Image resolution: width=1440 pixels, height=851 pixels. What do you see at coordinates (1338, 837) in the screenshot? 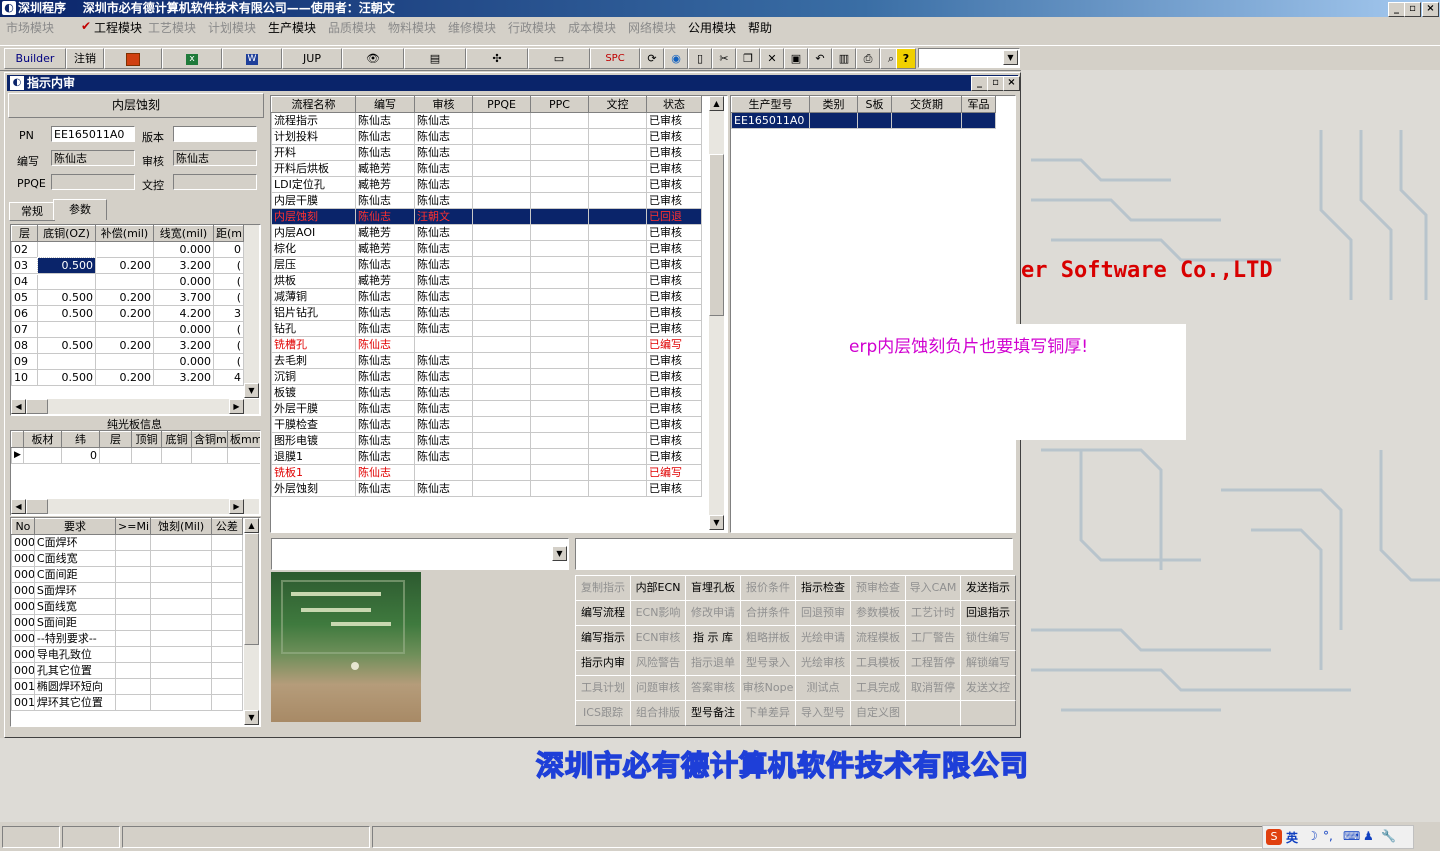
I see `ime-toolbar: S 英 ☽ °, ⌨ ♟ 🔧` at bounding box center [1338, 837].